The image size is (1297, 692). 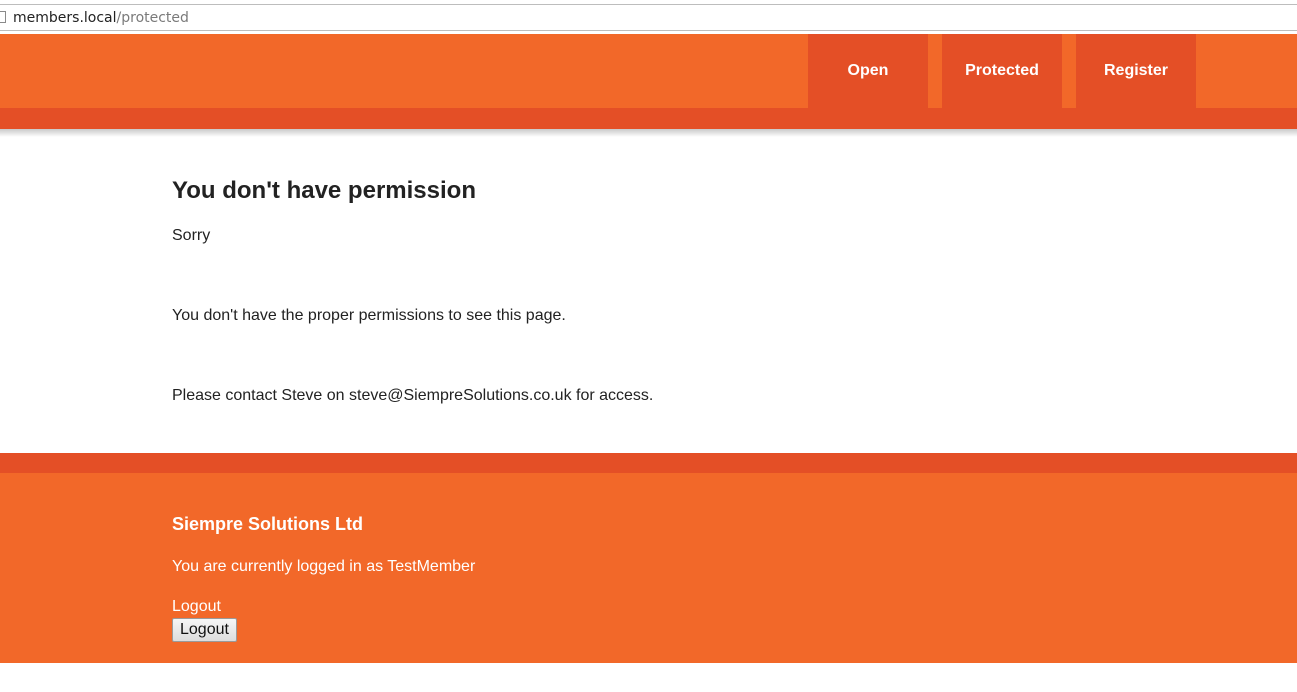 What do you see at coordinates (65, 18) in the screenshot?
I see `url-host: members.local` at bounding box center [65, 18].